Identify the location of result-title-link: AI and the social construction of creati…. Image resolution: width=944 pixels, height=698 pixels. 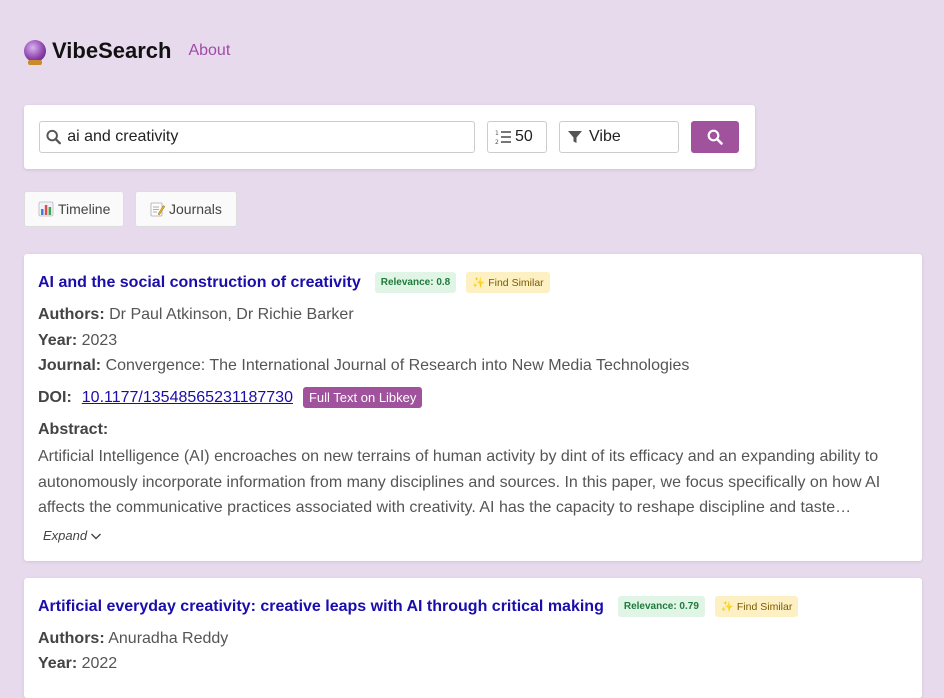
(199, 283).